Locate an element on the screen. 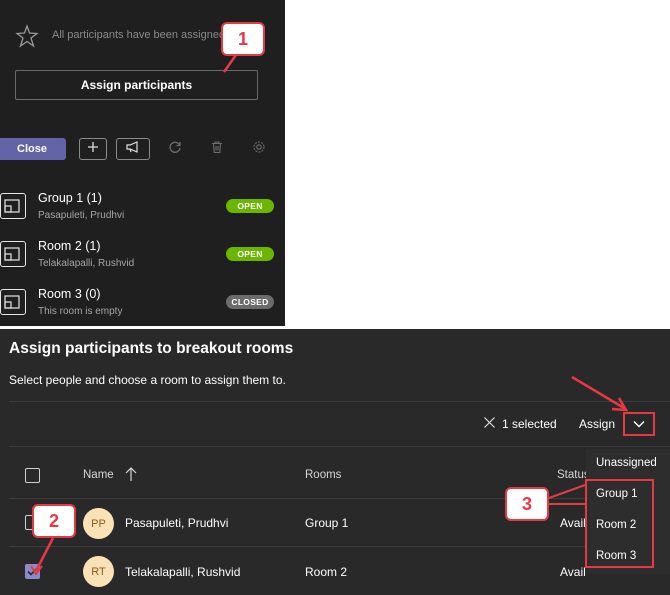 The image size is (670, 595). callout-1: 1 is located at coordinates (243, 39).